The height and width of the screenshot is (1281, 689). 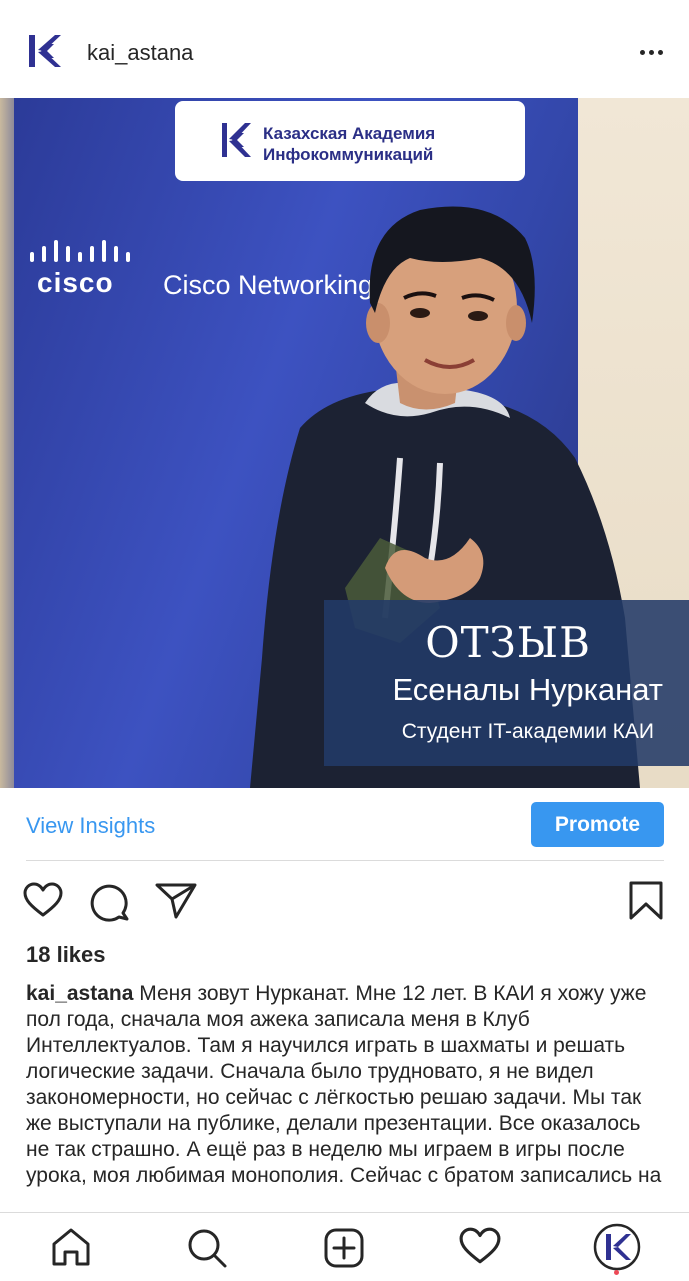 I want to click on divider, so click(x=345, y=860).